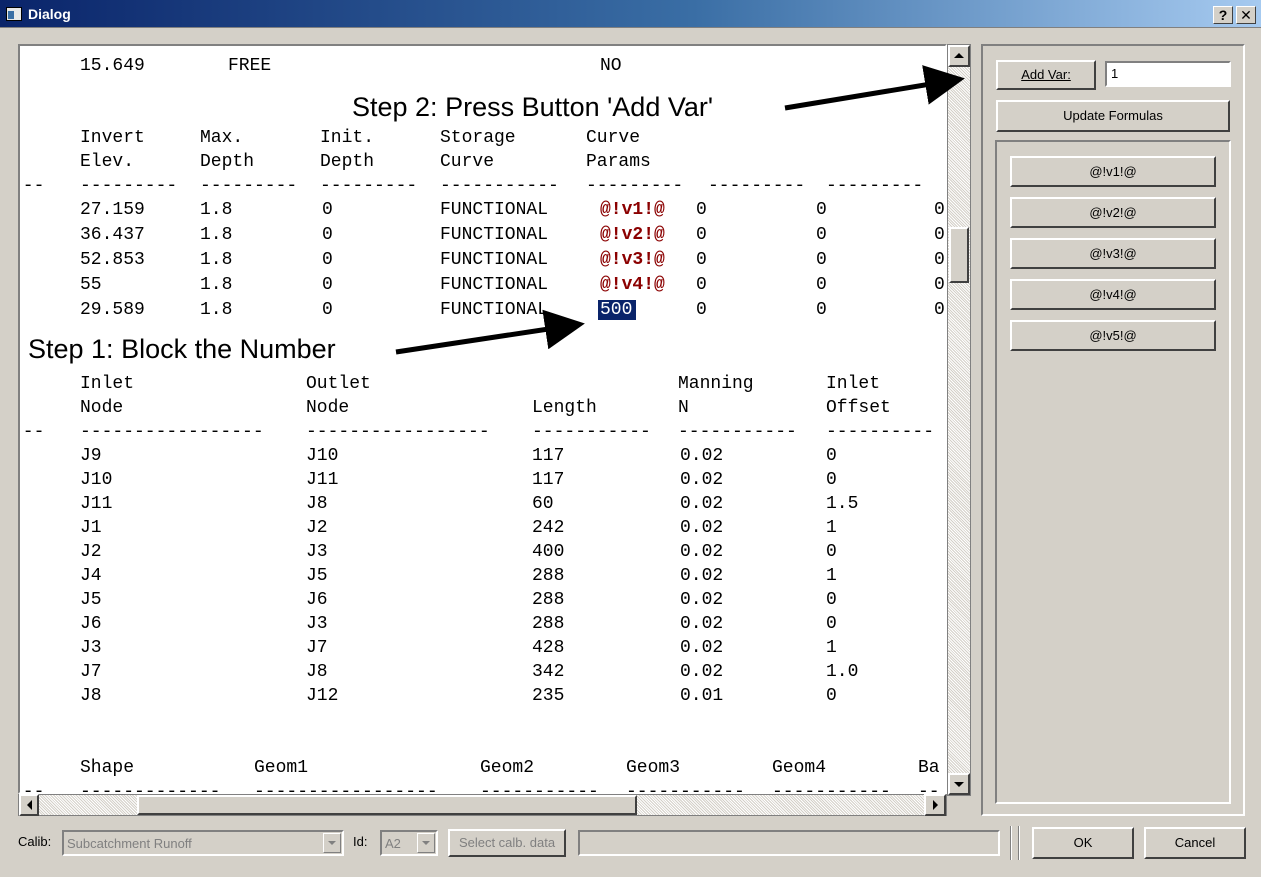  I want to click on var-button-5: @!v5!@, so click(1113, 335).